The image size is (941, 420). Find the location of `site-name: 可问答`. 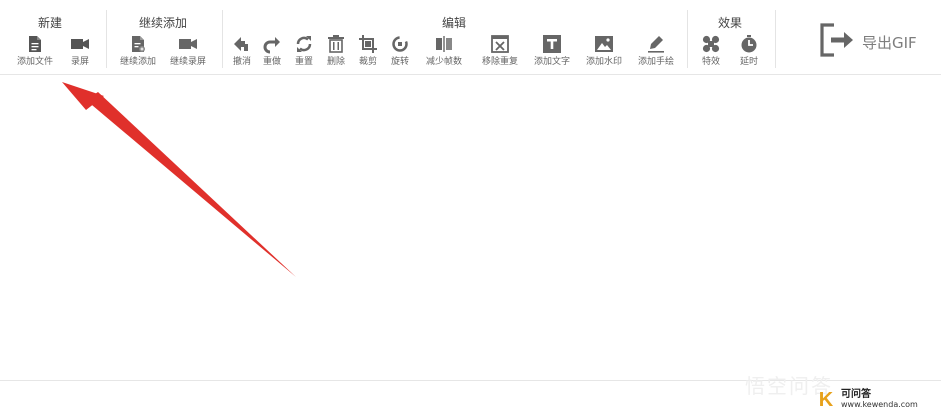

site-name: 可问答 is located at coordinates (856, 394).